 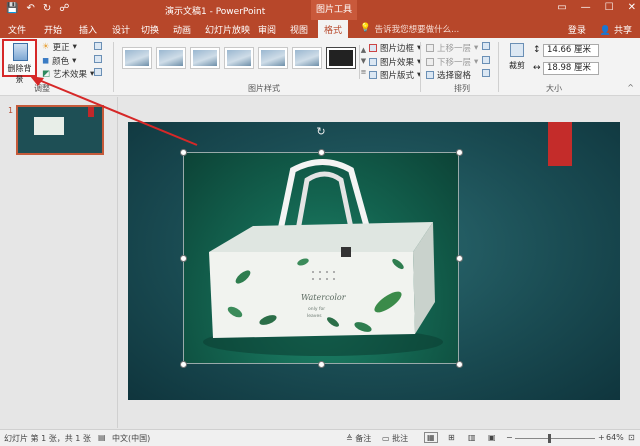 What do you see at coordinates (102, 437) in the screenshot?
I see `spellcheck-icon: ▤` at bounding box center [102, 437].